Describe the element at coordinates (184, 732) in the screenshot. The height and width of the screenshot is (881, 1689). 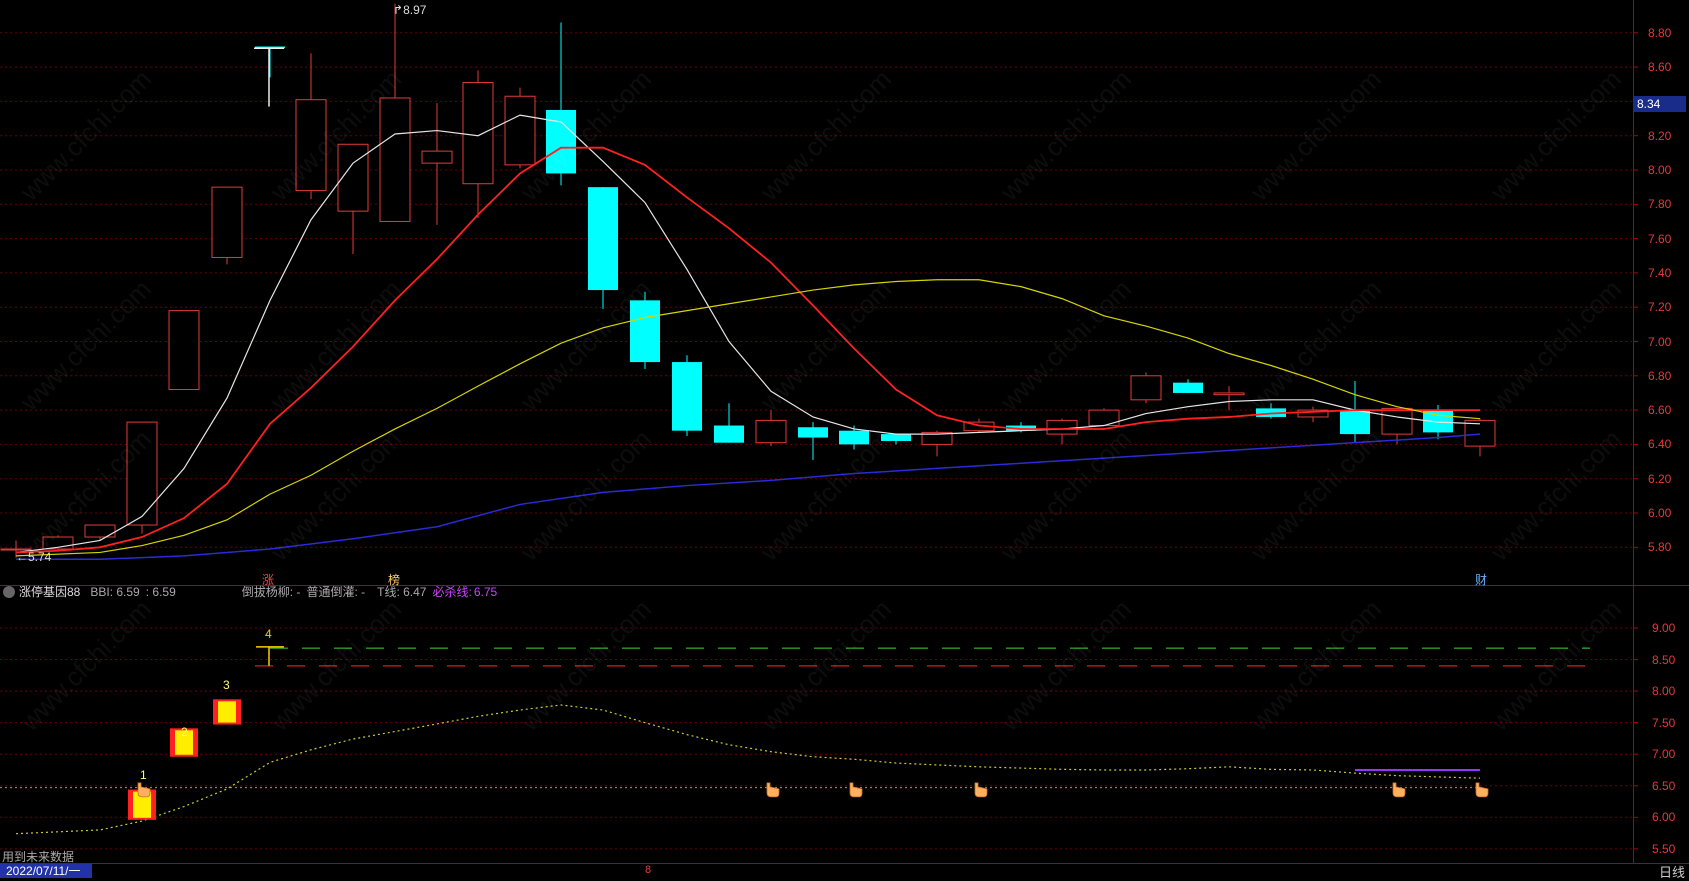
I see `signal-number-2: 2` at that location.